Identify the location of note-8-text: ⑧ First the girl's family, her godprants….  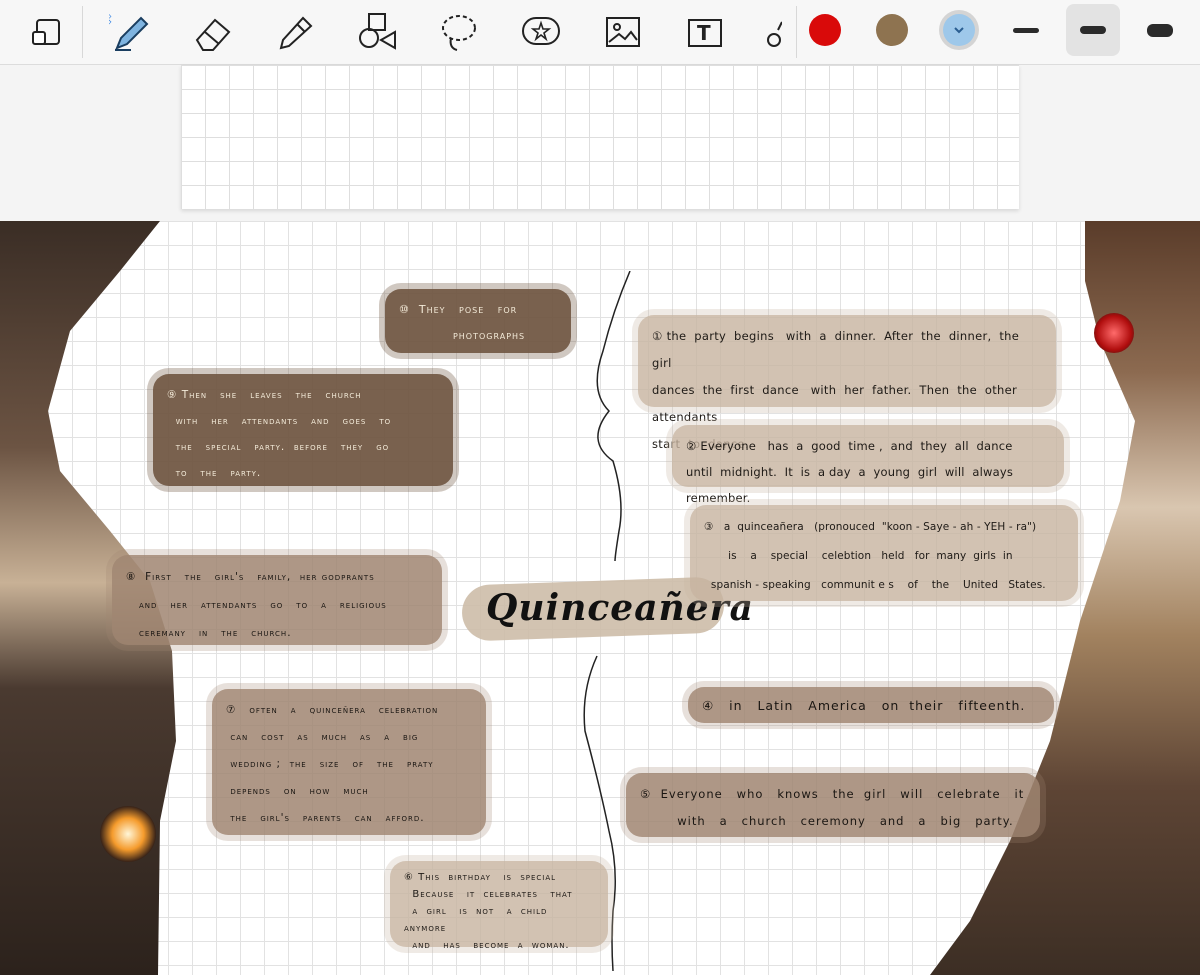
(256, 605).